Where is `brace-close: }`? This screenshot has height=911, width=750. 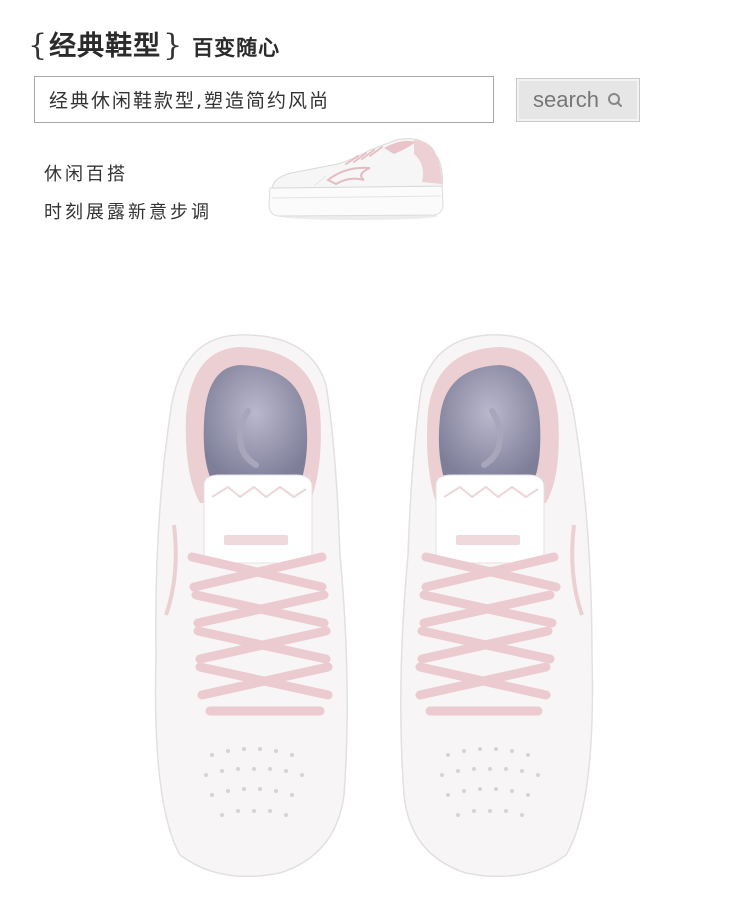
brace-close: } is located at coordinates (173, 45).